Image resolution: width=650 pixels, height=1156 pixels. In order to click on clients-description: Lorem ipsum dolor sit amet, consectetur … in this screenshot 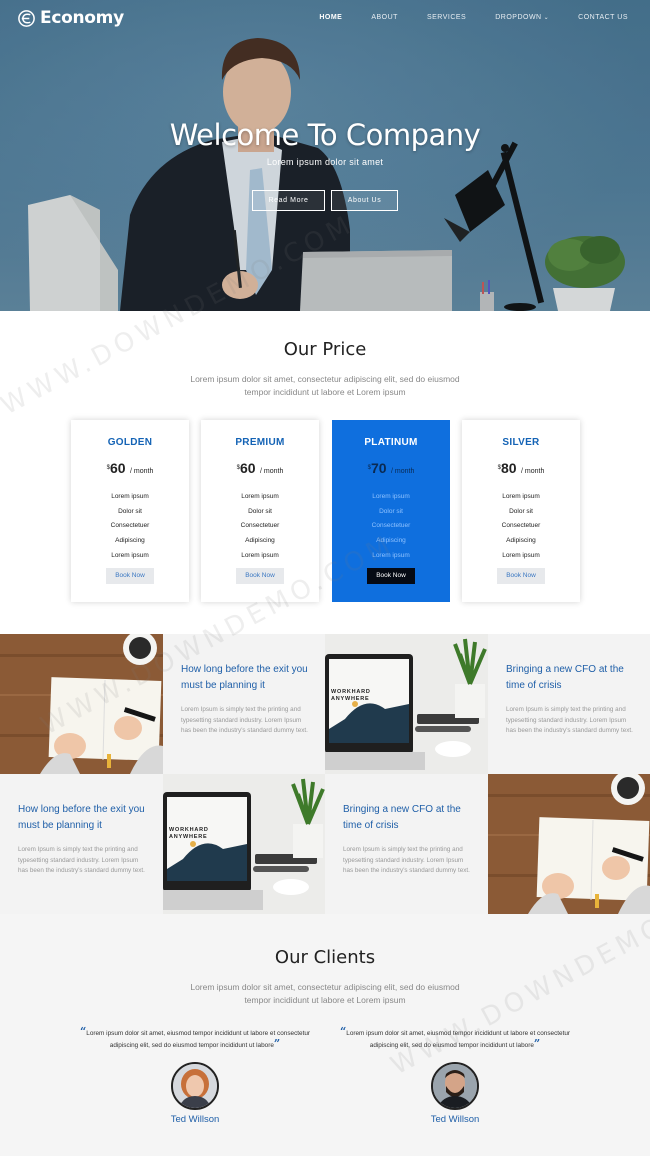, I will do `click(325, 993)`.